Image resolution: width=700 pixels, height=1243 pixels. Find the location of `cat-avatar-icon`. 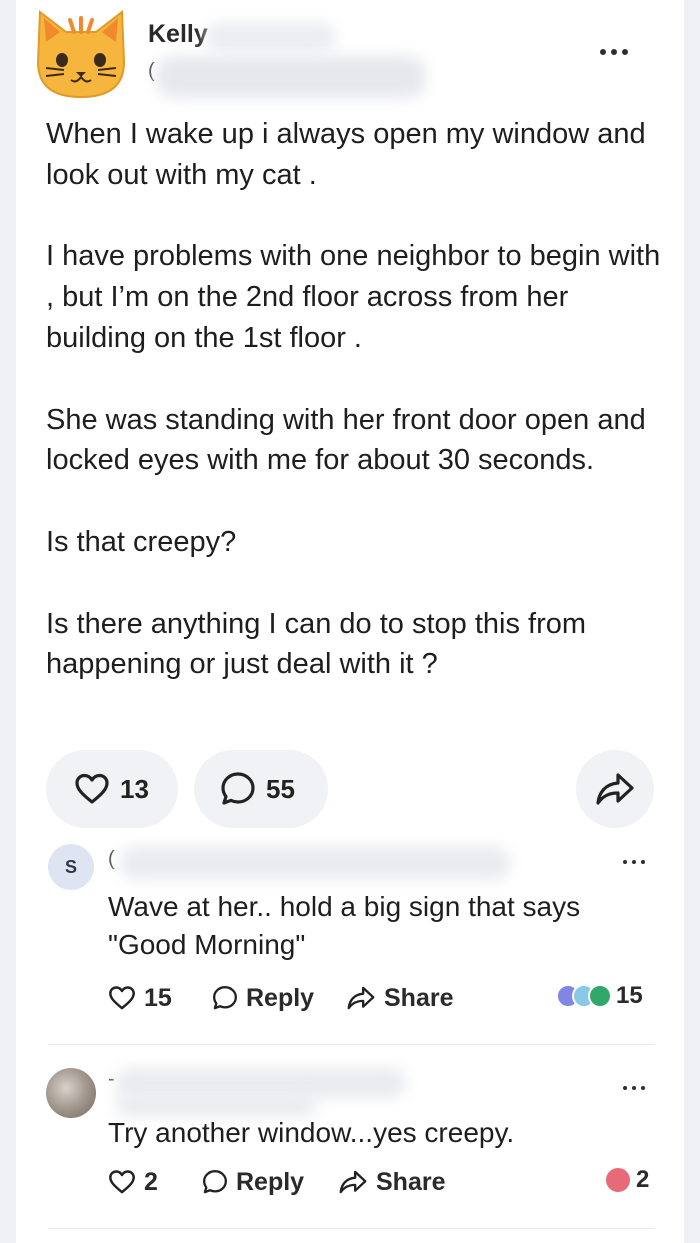

cat-avatar-icon is located at coordinates (81, 52).